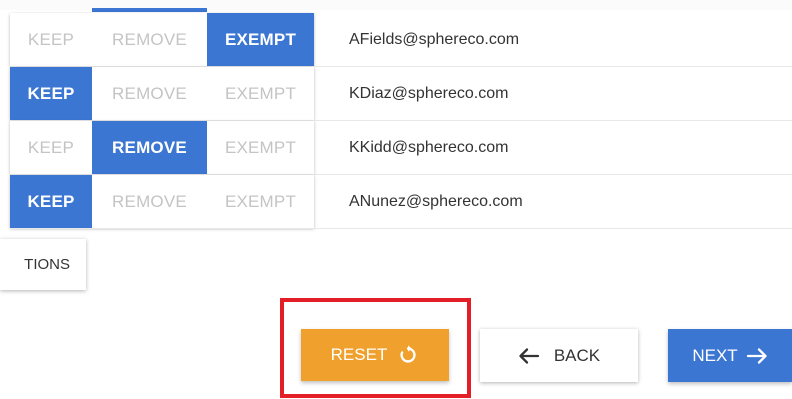 The height and width of the screenshot is (399, 792). Describe the element at coordinates (47, 264) in the screenshot. I see `options-button-label: TIONS` at that location.